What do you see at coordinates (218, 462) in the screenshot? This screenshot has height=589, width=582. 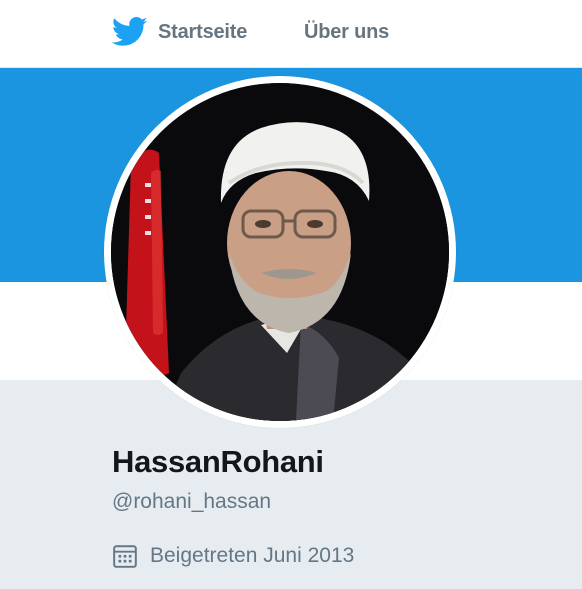 I see `profile-display-name: HassanRohani` at bounding box center [218, 462].